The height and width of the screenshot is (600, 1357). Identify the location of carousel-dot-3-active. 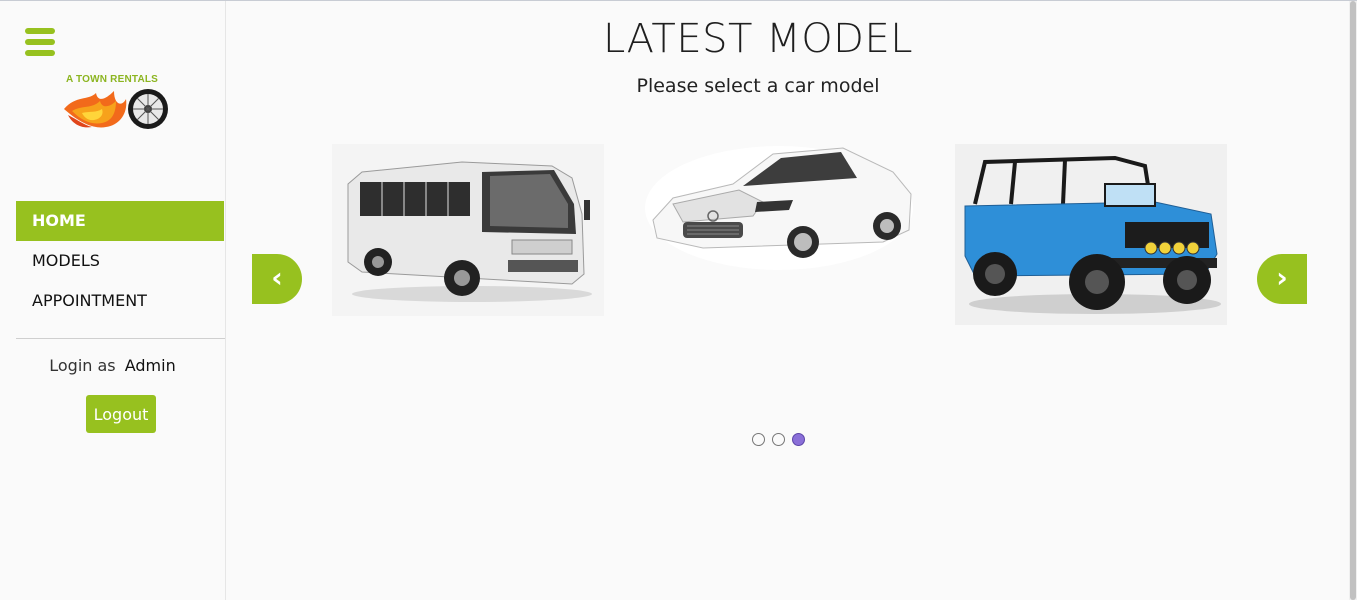
(798, 439).